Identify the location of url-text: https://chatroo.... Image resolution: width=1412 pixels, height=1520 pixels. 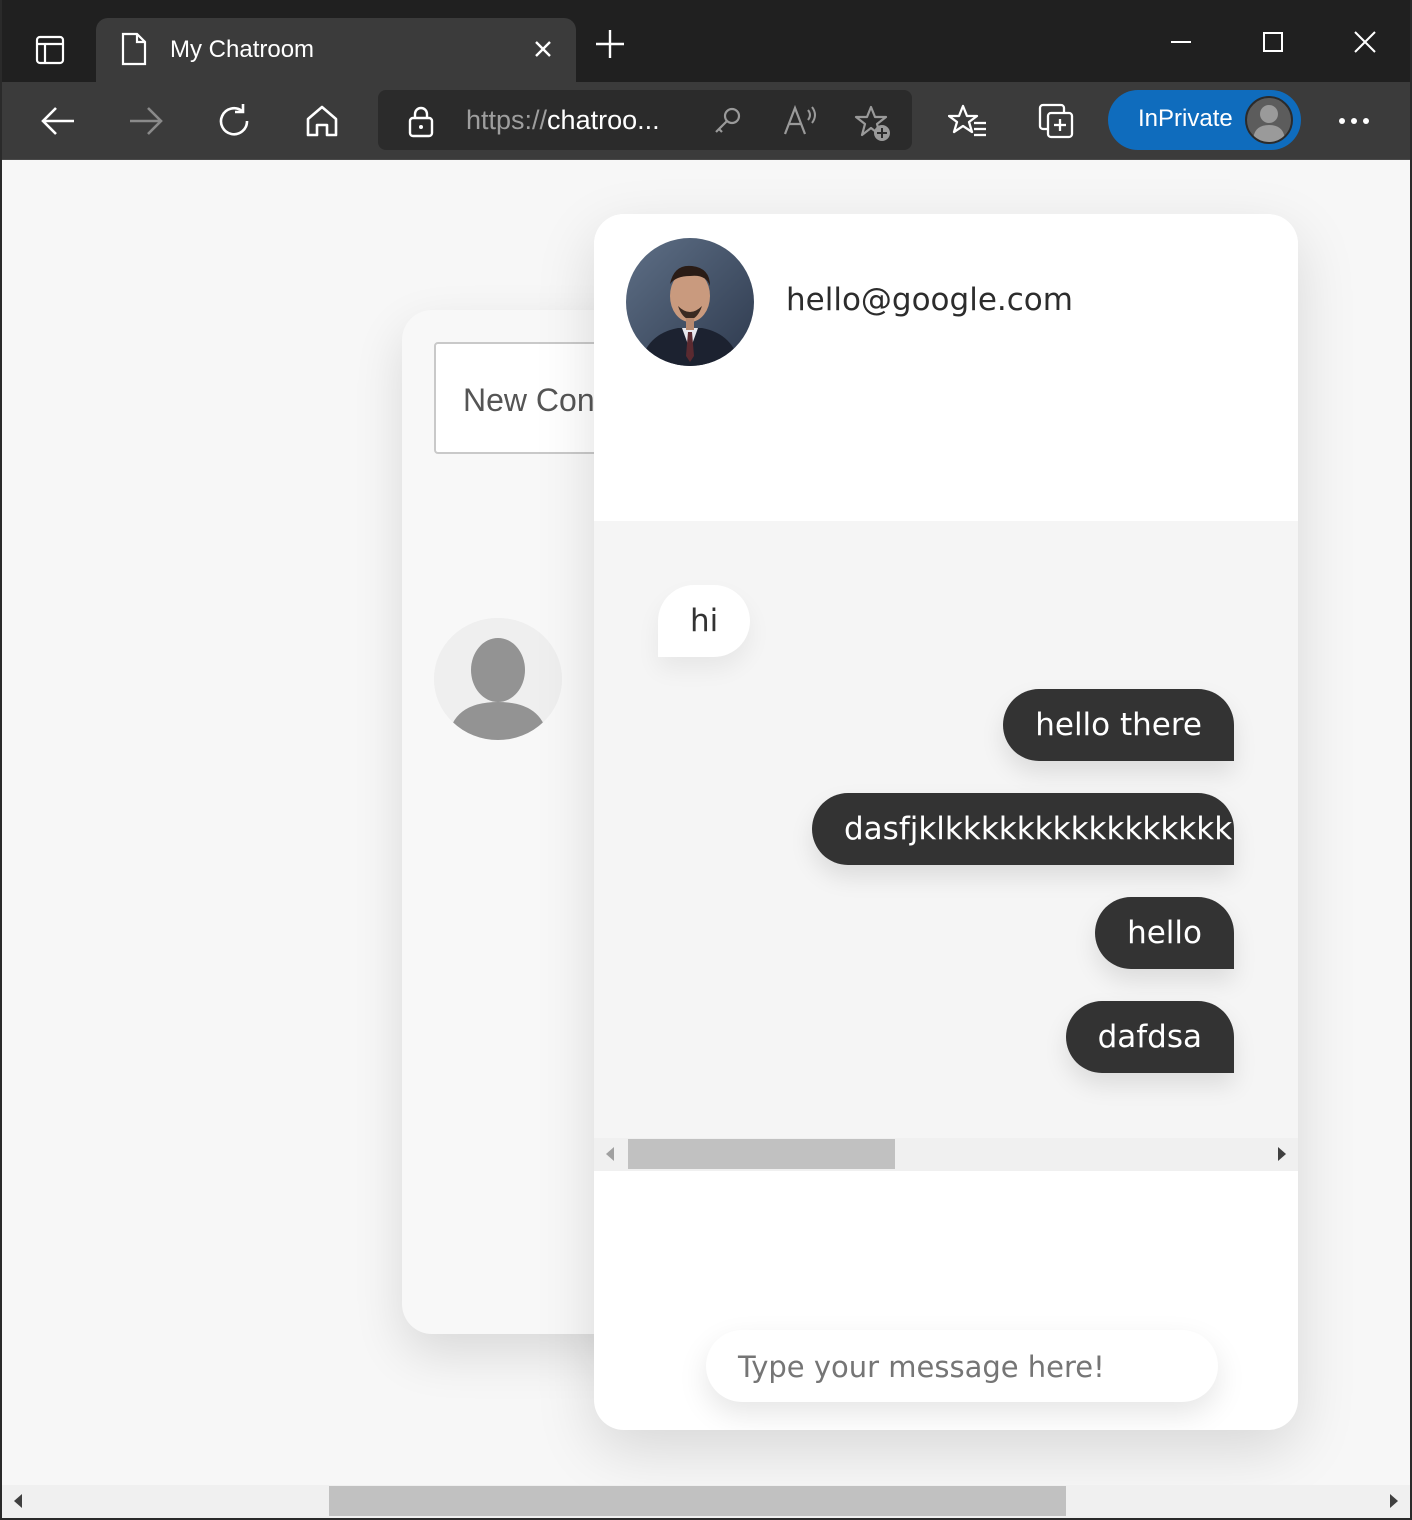
(563, 120).